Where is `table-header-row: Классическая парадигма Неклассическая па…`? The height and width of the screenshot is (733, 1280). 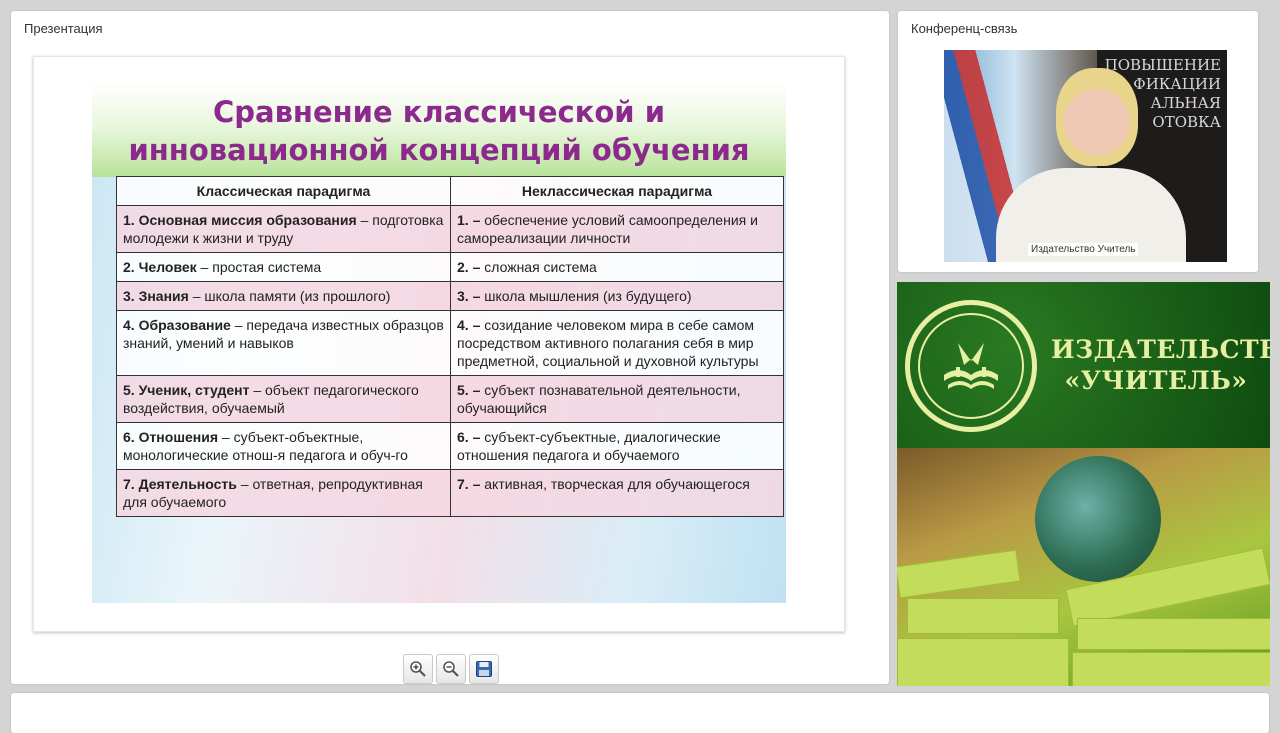
table-header-row: Классическая парадигма Неклассическая па… is located at coordinates (450, 191).